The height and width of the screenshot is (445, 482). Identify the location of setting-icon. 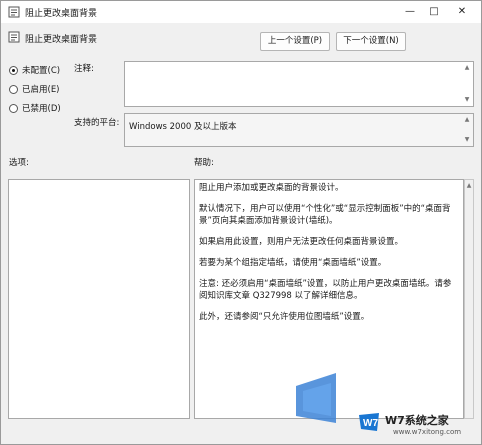
(14, 37).